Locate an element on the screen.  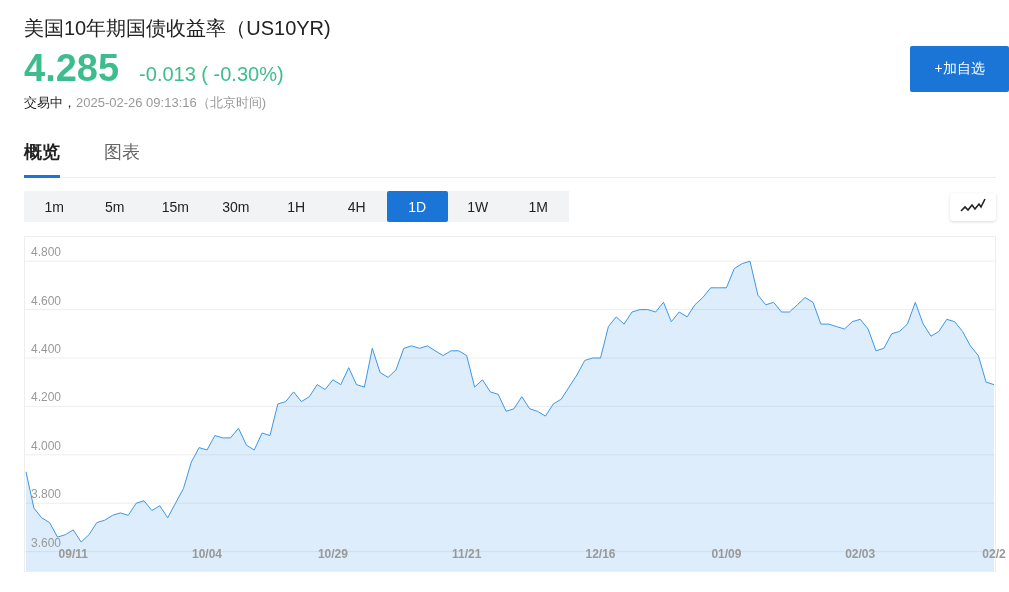
x-axis-label: 12/16 is located at coordinates (600, 554).